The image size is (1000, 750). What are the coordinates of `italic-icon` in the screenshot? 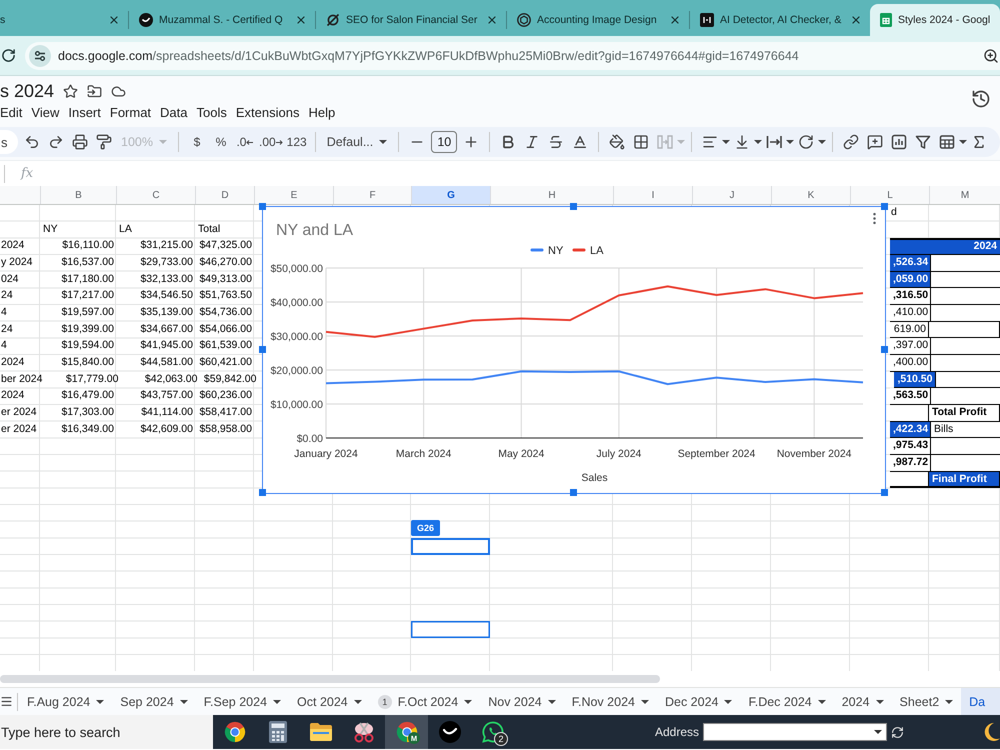 It's located at (532, 142).